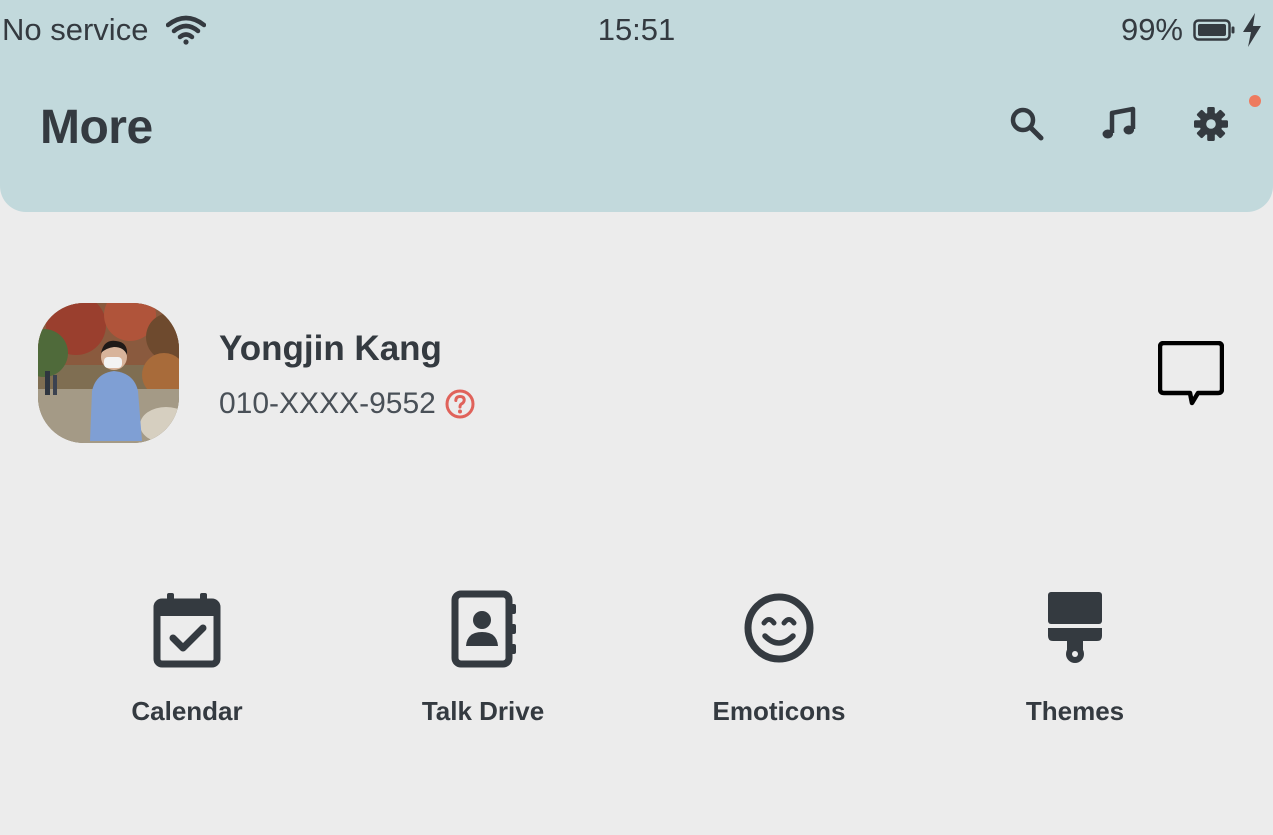 The height and width of the screenshot is (835, 1273). I want to click on shortcut-emoticons: Emoticons, so click(779, 658).